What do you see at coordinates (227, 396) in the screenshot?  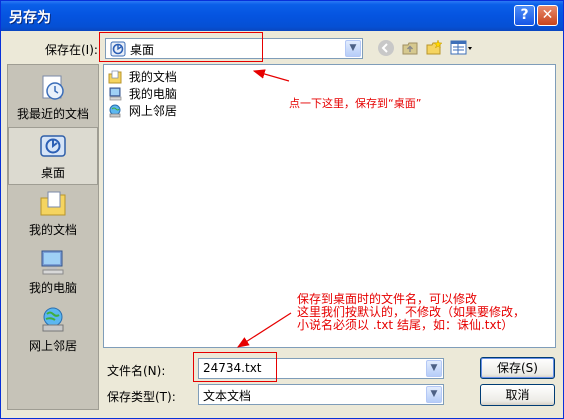 I see `filetype-value: 文本文档` at bounding box center [227, 396].